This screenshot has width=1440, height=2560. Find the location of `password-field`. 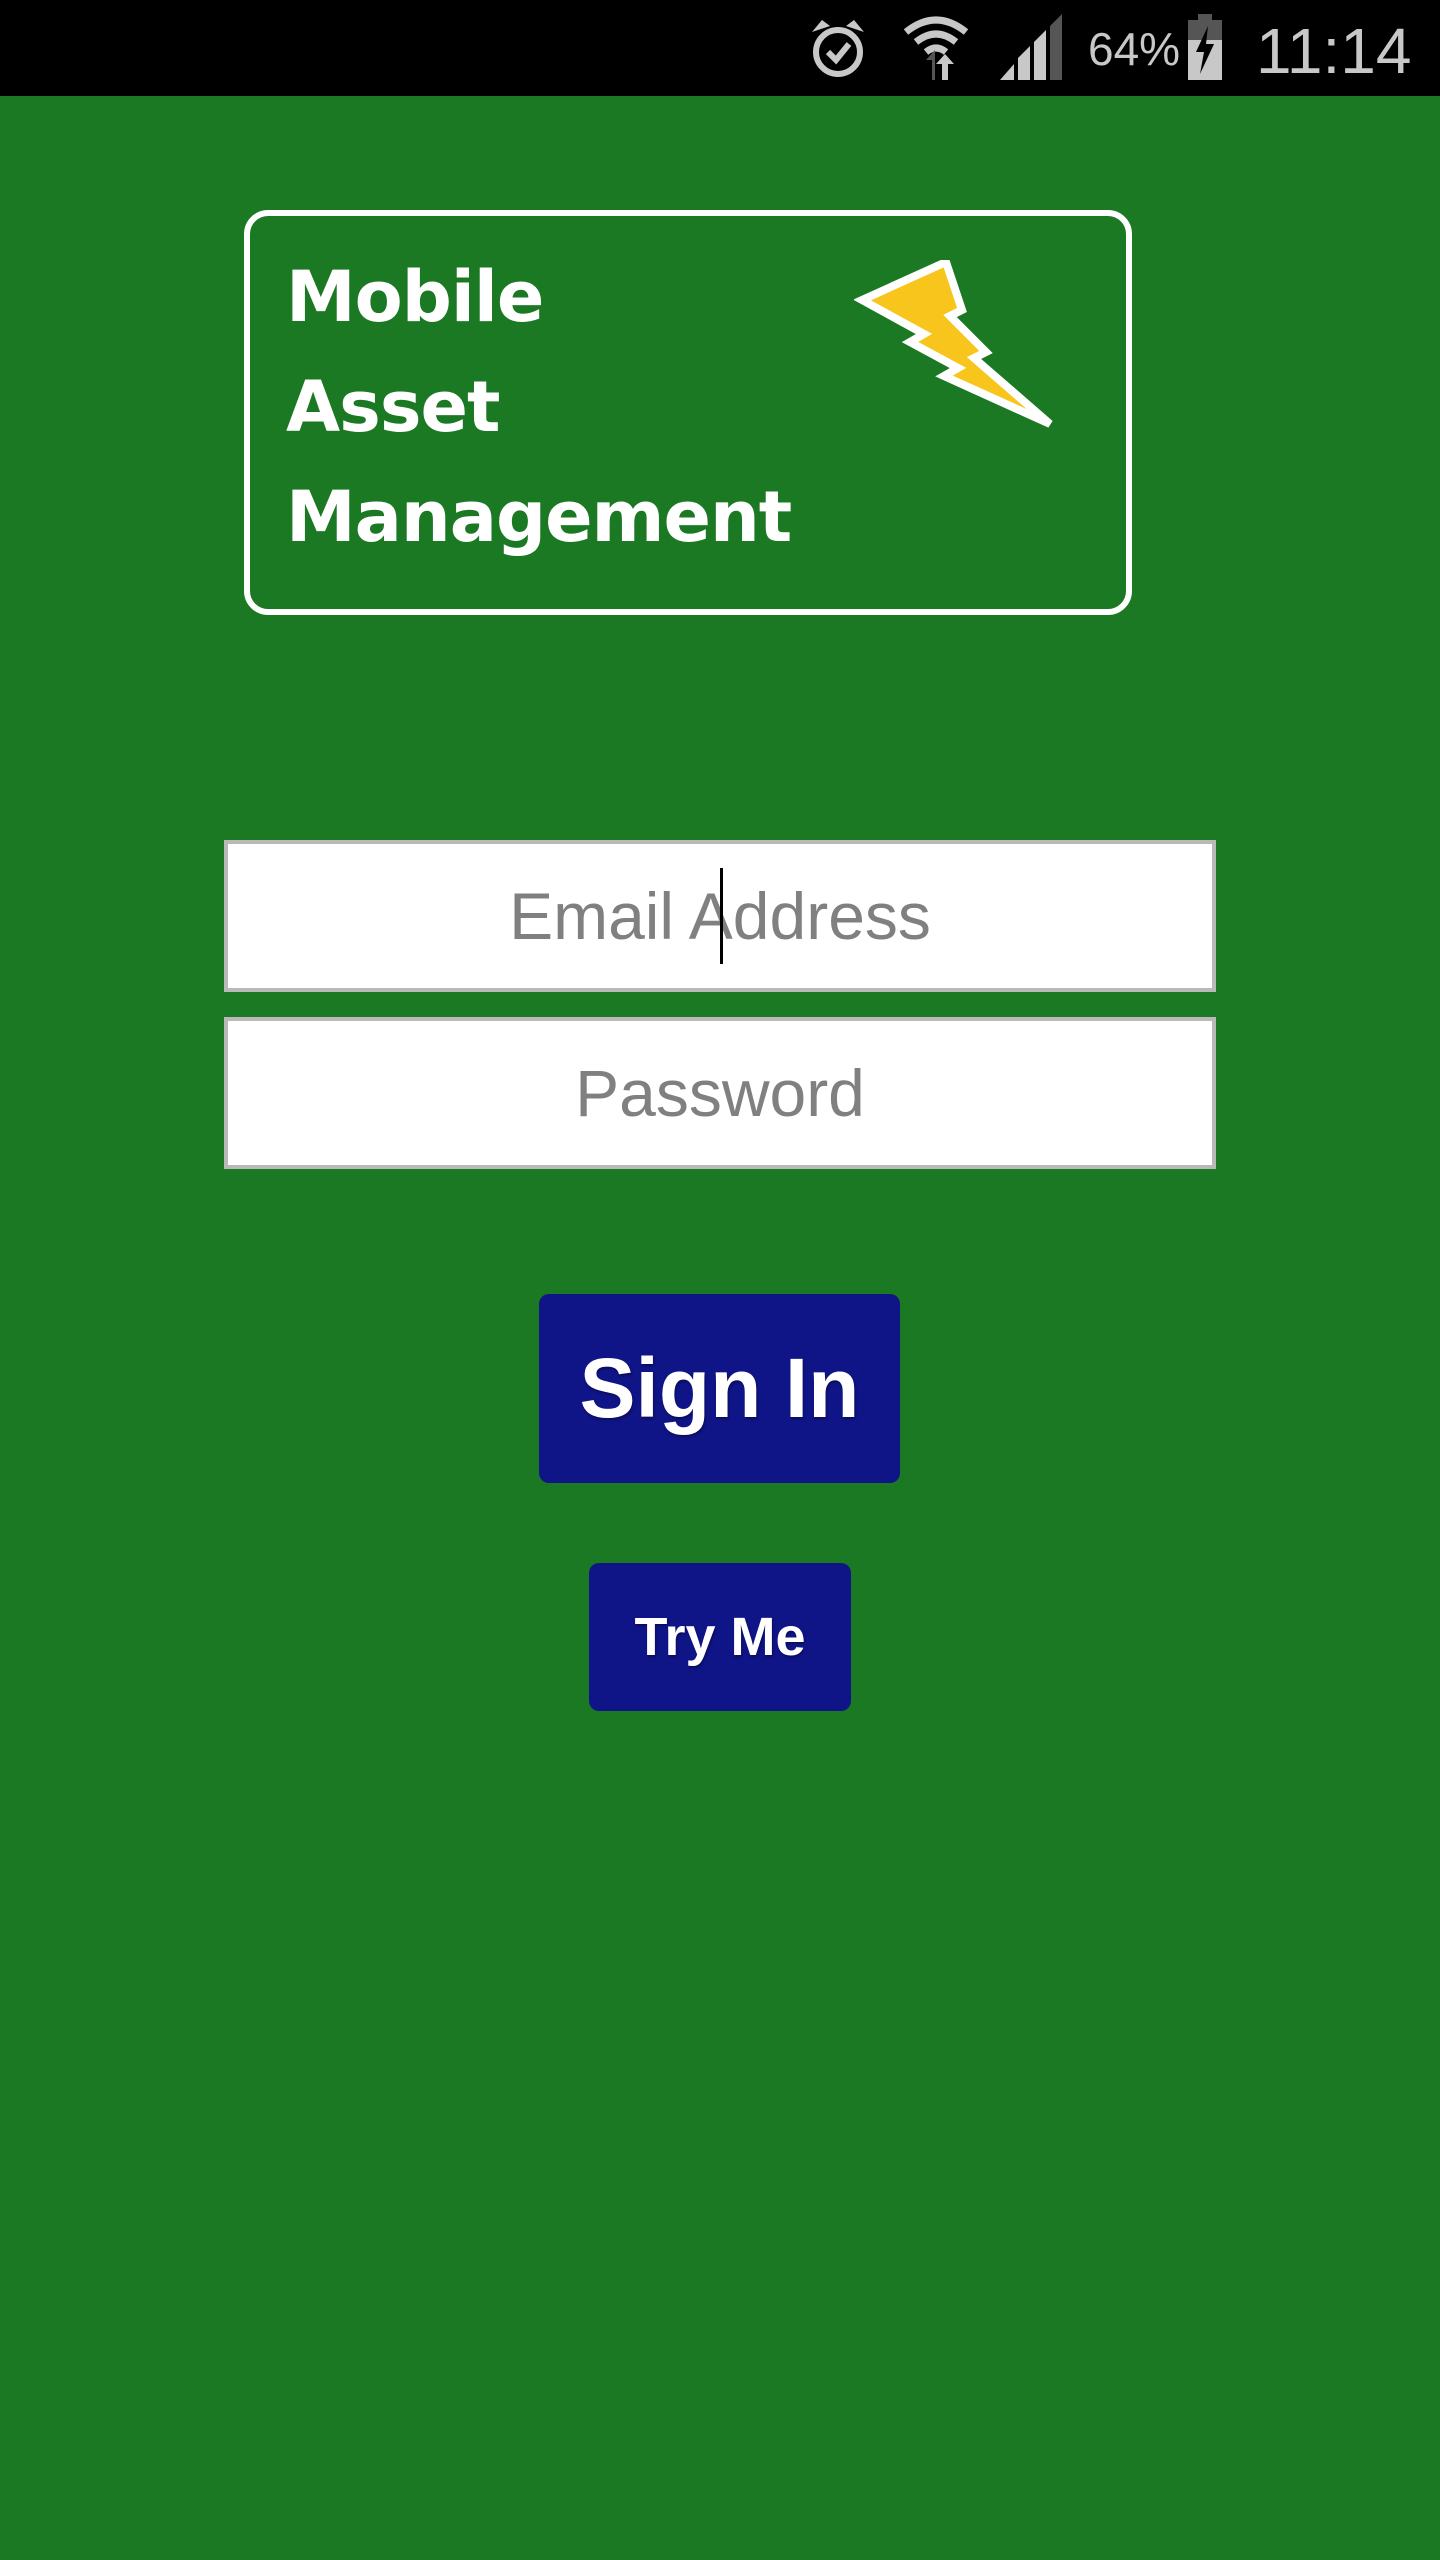

password-field is located at coordinates (720, 1093).